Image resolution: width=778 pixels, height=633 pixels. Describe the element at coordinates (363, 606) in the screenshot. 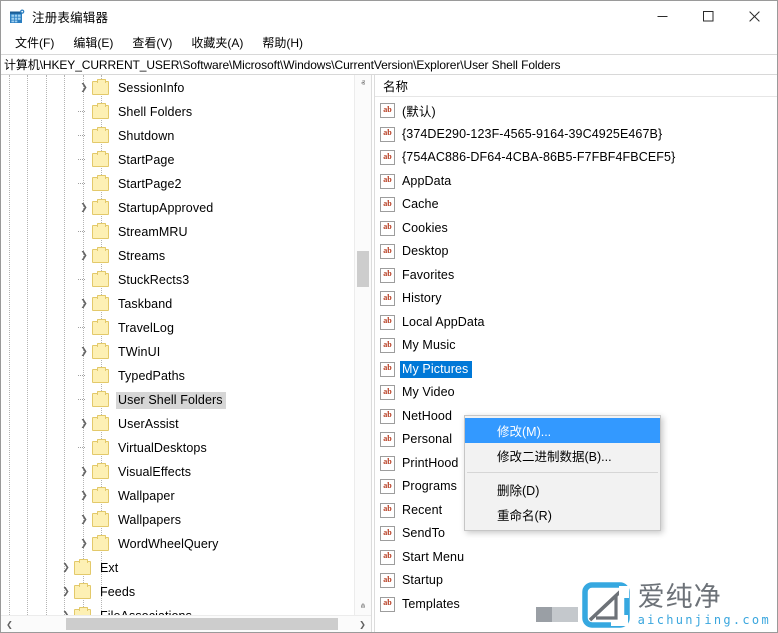

I see `scroll-down-icon: ⱞ` at that location.